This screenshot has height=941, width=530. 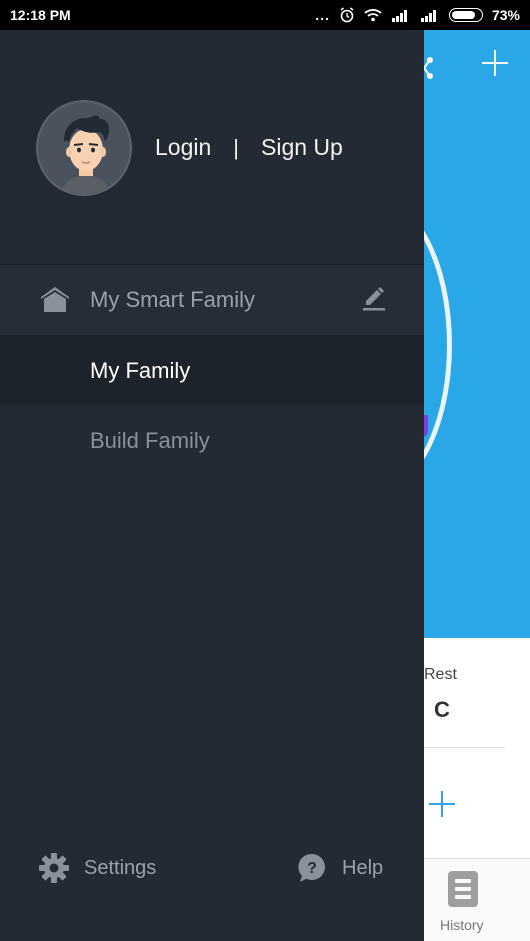 What do you see at coordinates (339, 868) in the screenshot?
I see `help-button: ? Help` at bounding box center [339, 868].